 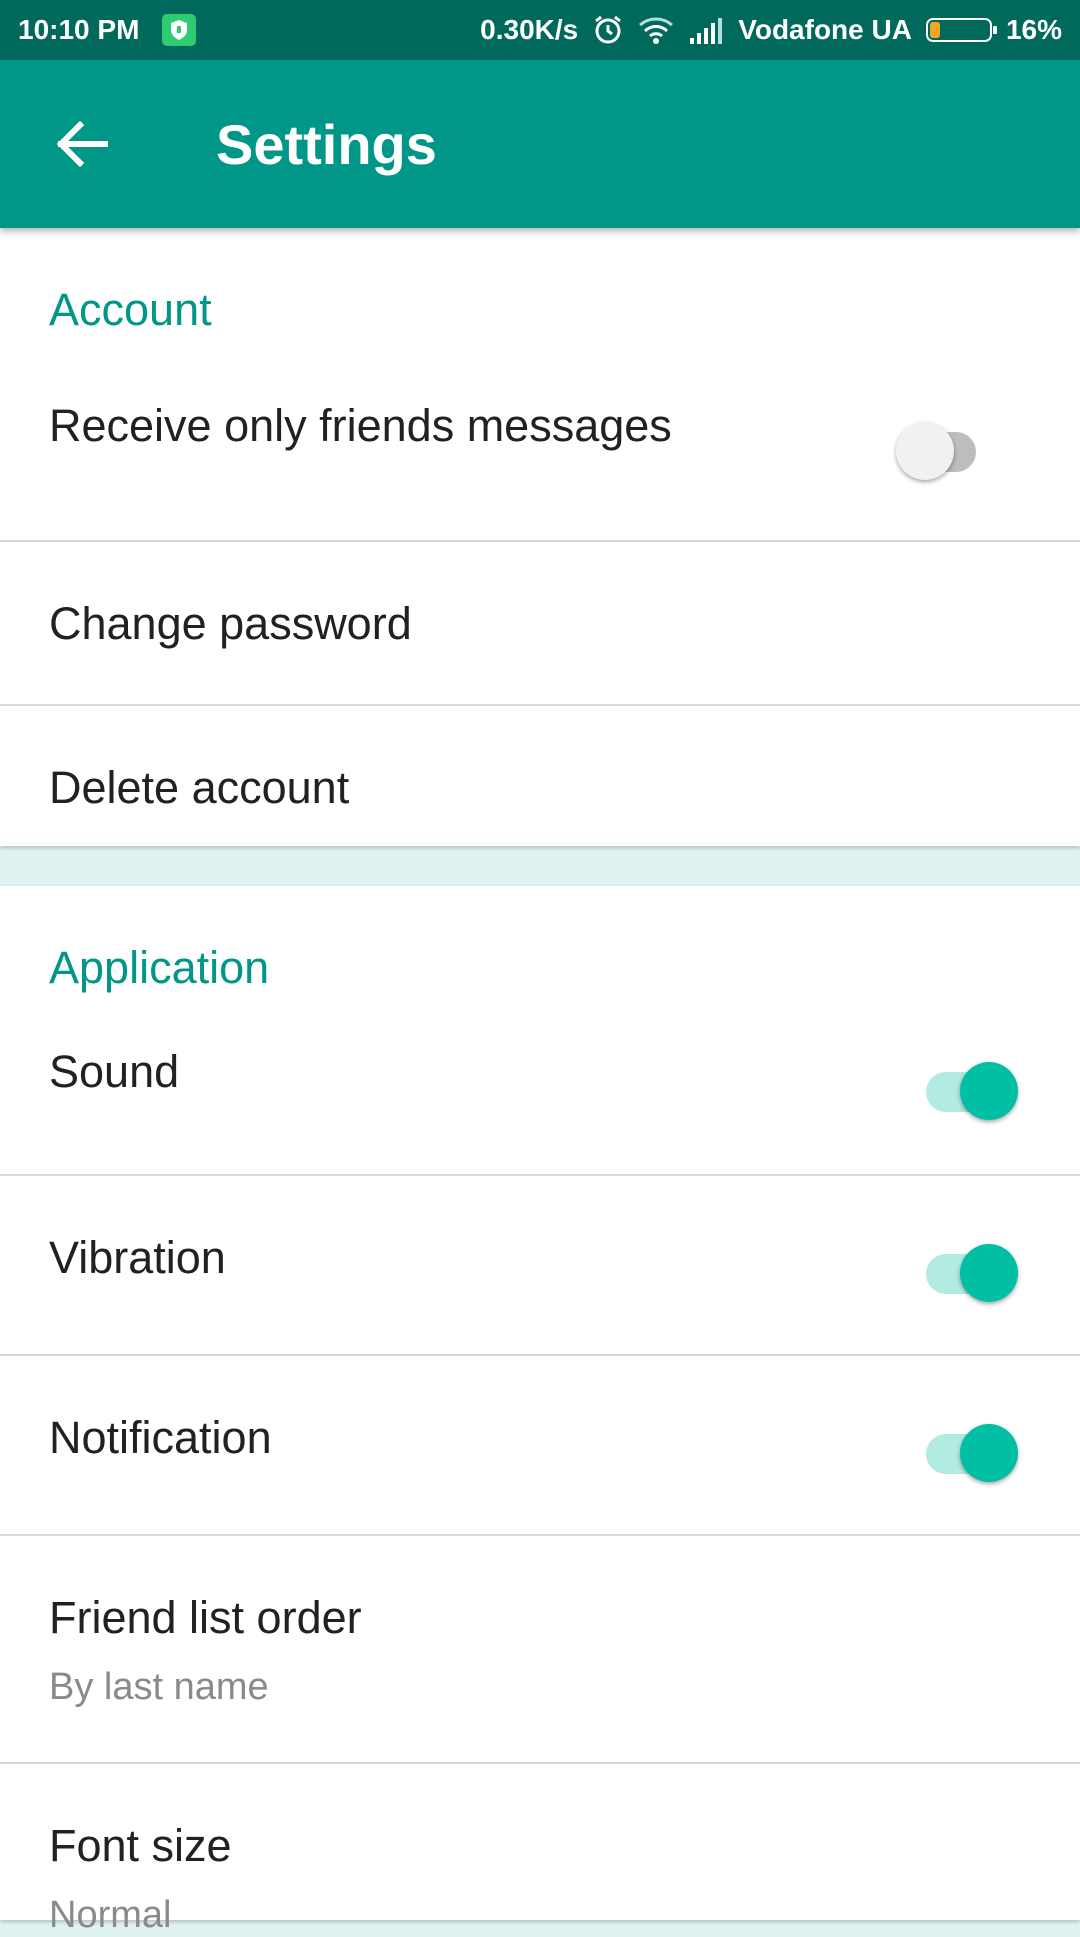 I want to click on battery-icon, so click(x=961, y=30).